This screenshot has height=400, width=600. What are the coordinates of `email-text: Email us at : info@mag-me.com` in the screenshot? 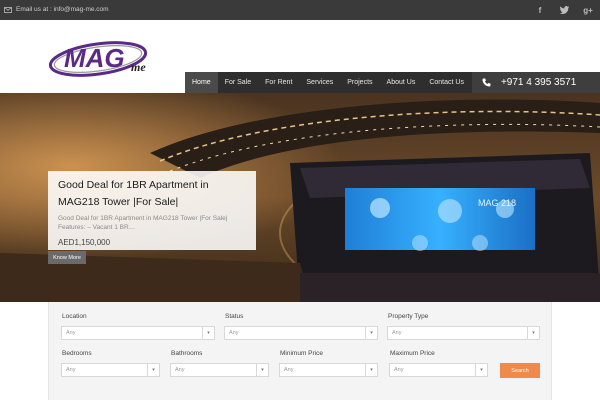 It's located at (62, 9).